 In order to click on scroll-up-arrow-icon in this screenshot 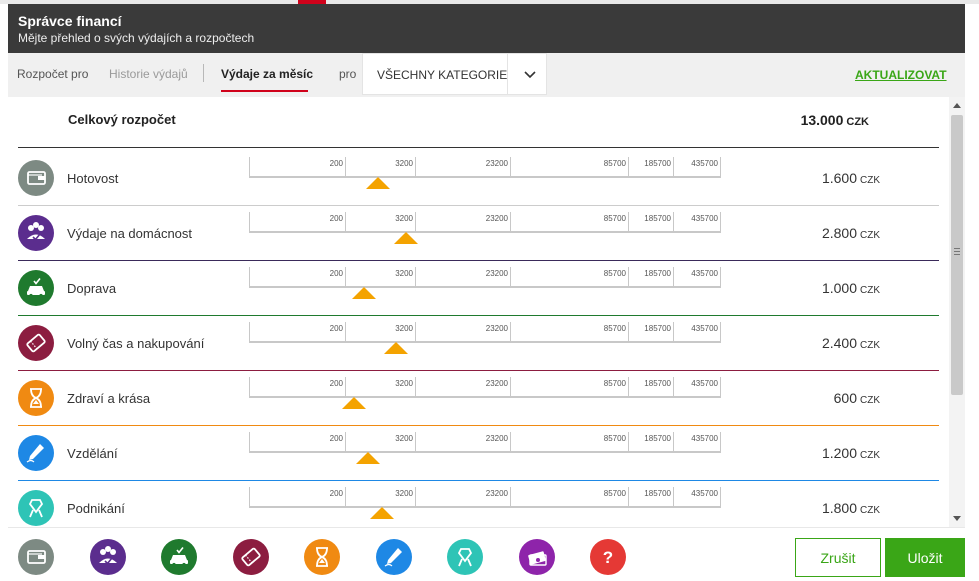, I will do `click(957, 105)`.